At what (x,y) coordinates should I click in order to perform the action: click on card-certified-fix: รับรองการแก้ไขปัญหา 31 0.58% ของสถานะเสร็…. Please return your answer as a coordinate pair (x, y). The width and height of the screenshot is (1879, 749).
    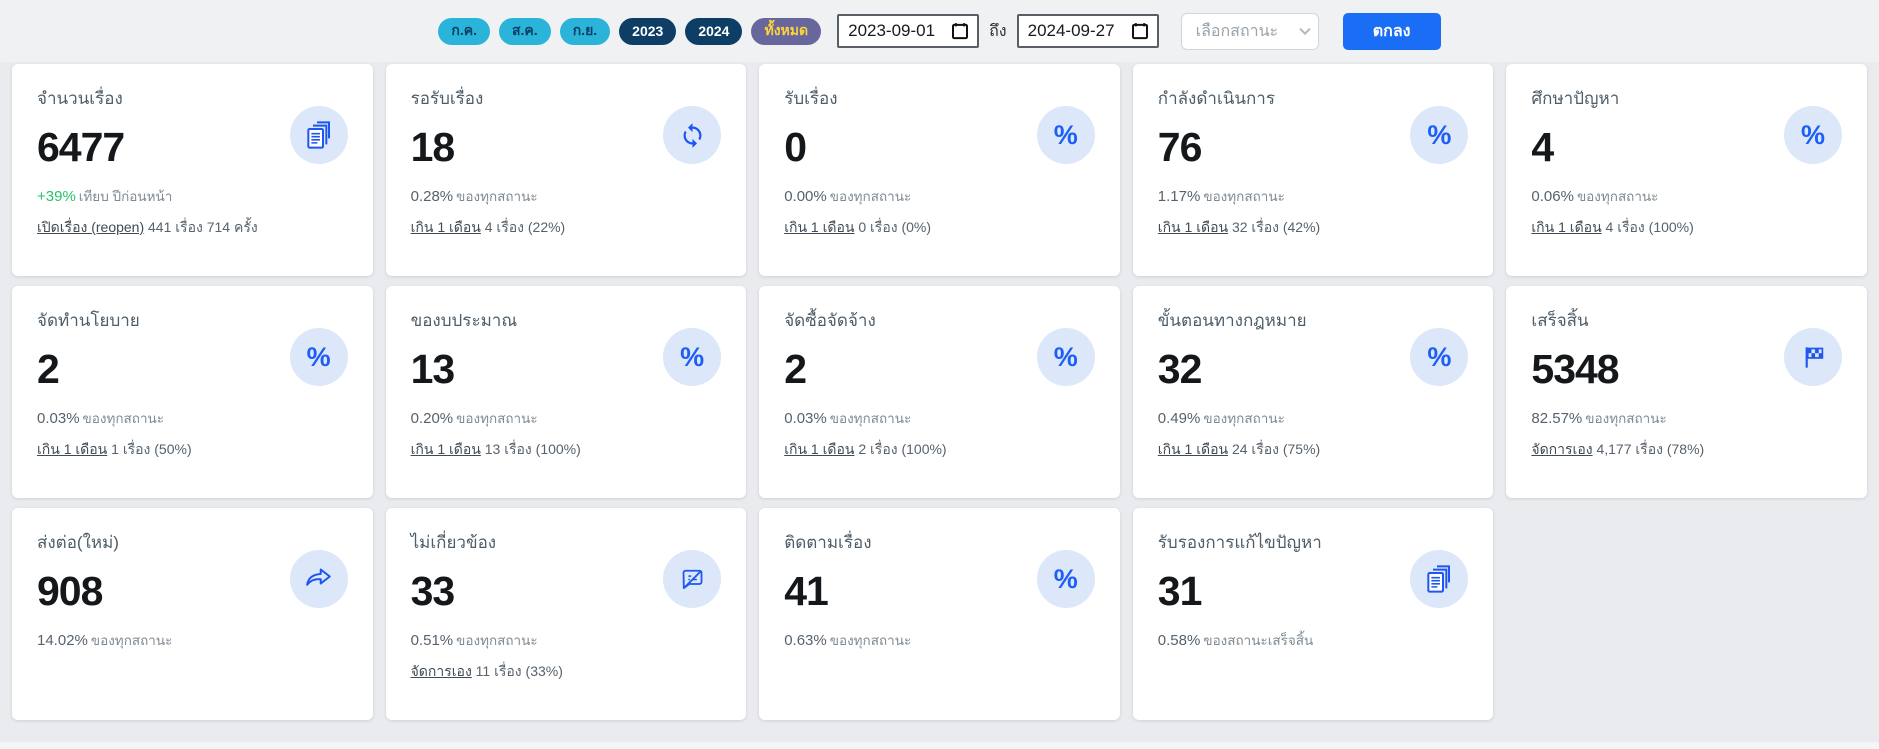
    Looking at the image, I should click on (1313, 614).